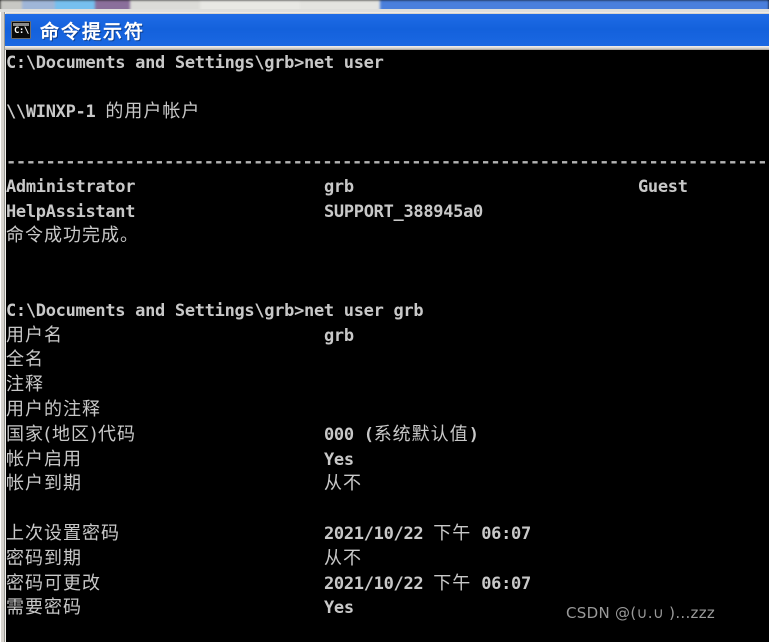 This screenshot has height=642, width=769. What do you see at coordinates (339, 335) in the screenshot?
I see `console-field-value: grb` at bounding box center [339, 335].